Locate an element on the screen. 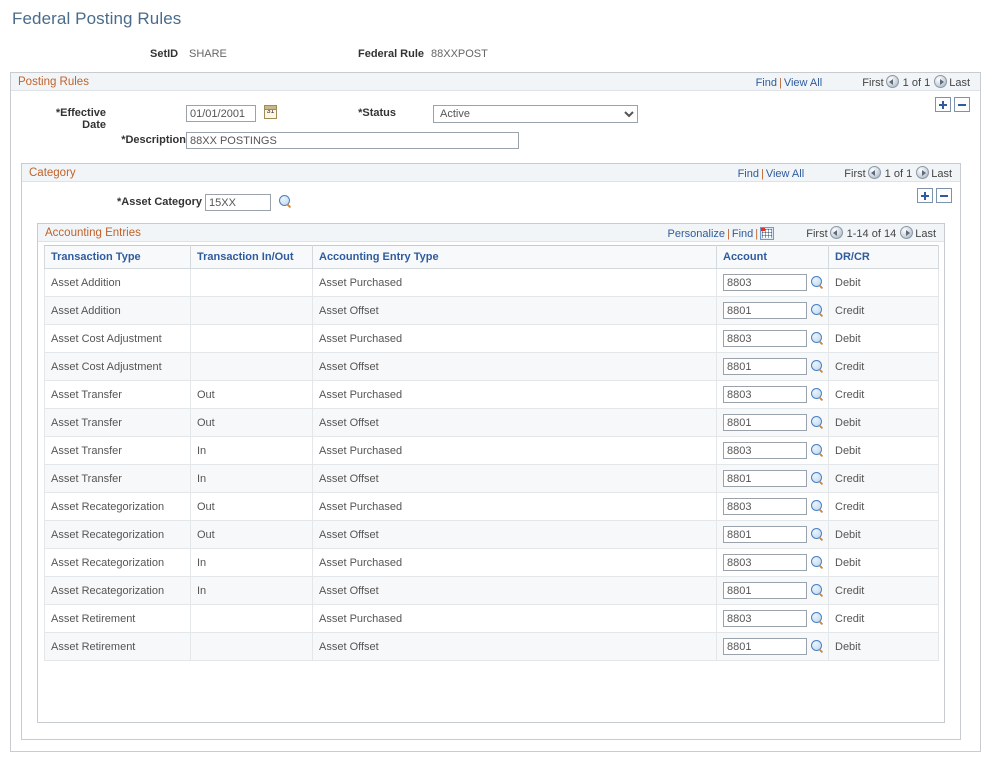 The image size is (991, 764). posting-rules-add-row-button is located at coordinates (943, 104).